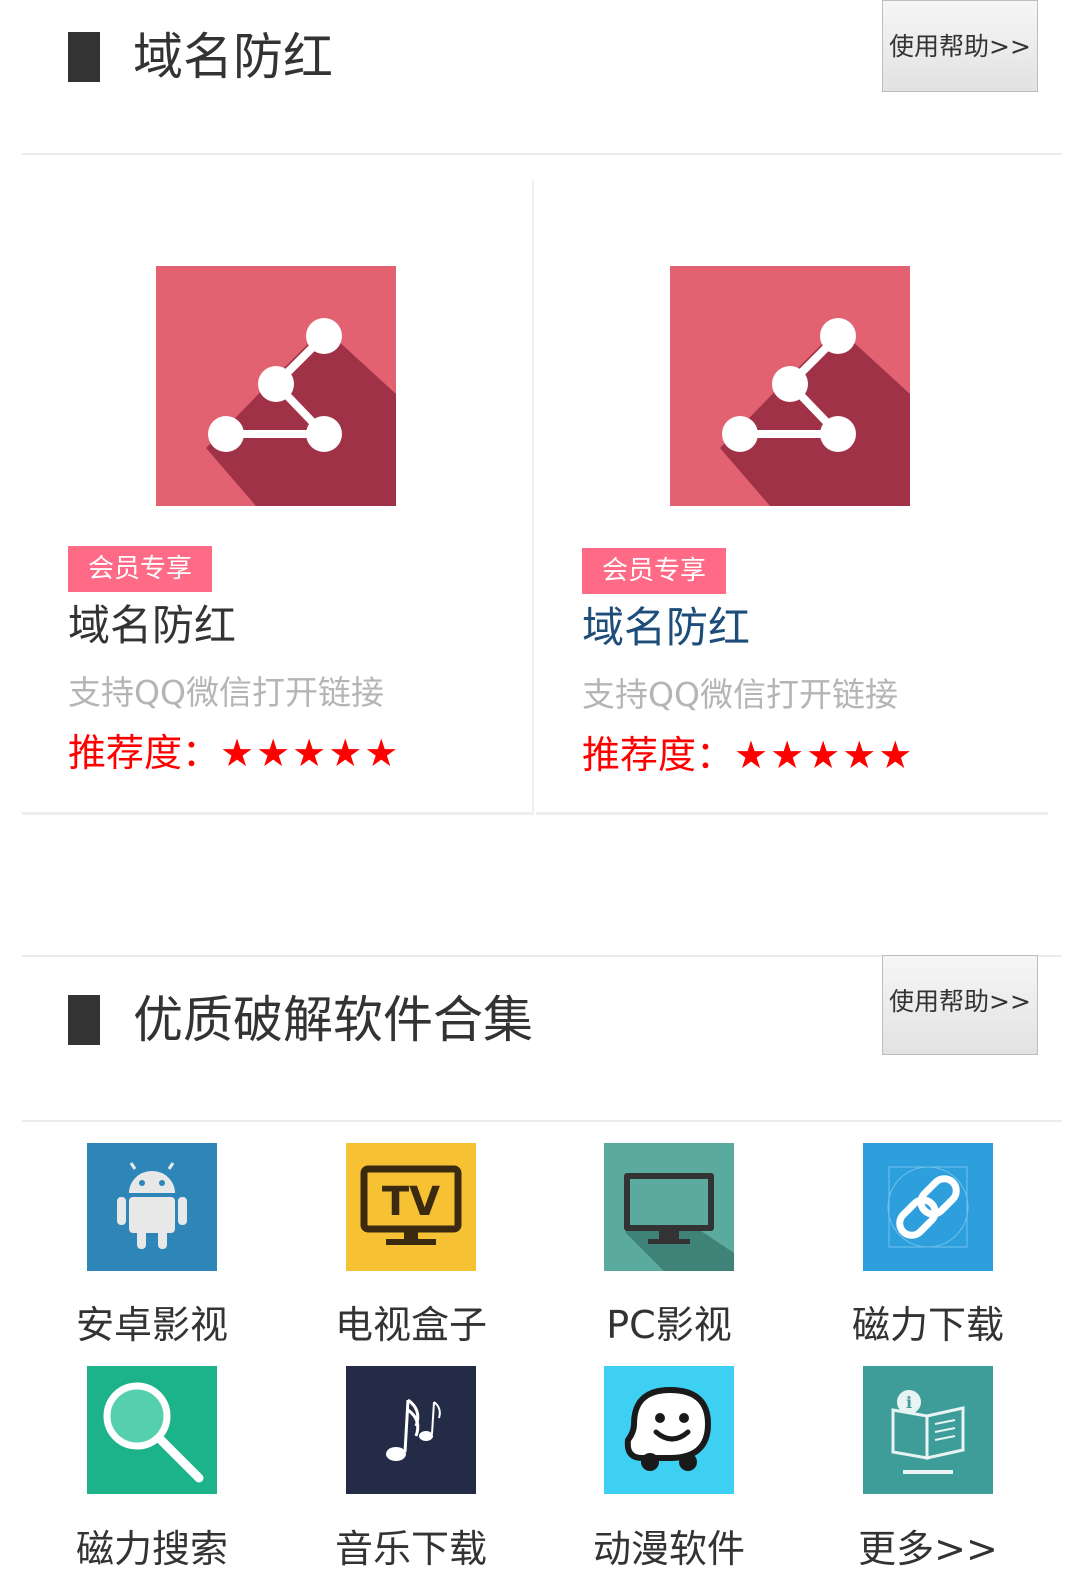 The image size is (1080, 1591). Describe the element at coordinates (152, 1545) in the screenshot. I see `grid-label: 磁力搜索` at that location.